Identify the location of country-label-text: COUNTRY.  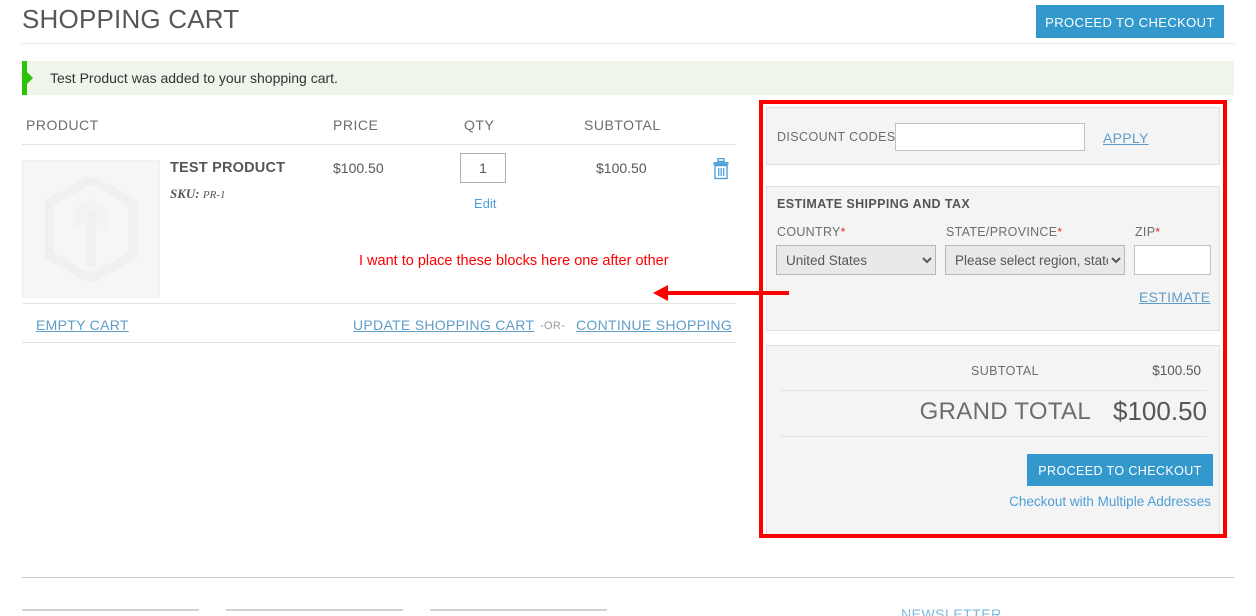
(809, 232).